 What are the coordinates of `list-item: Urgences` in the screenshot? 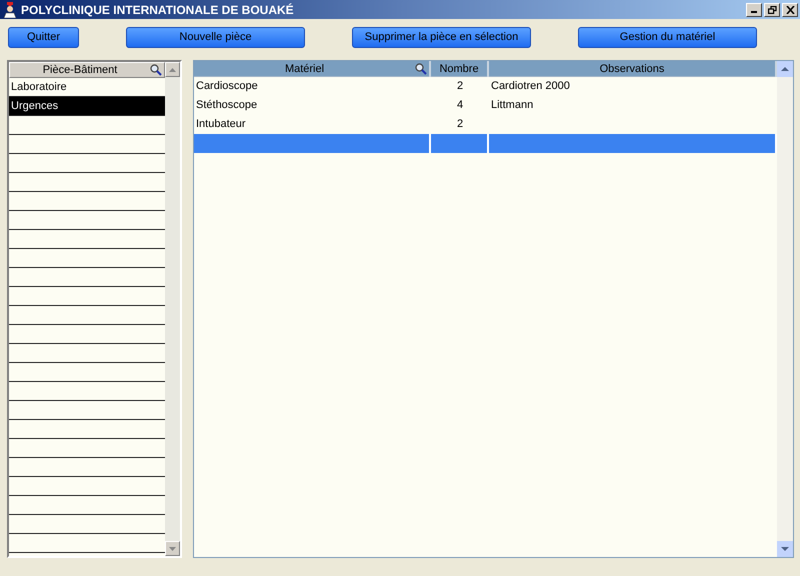 It's located at (87, 106).